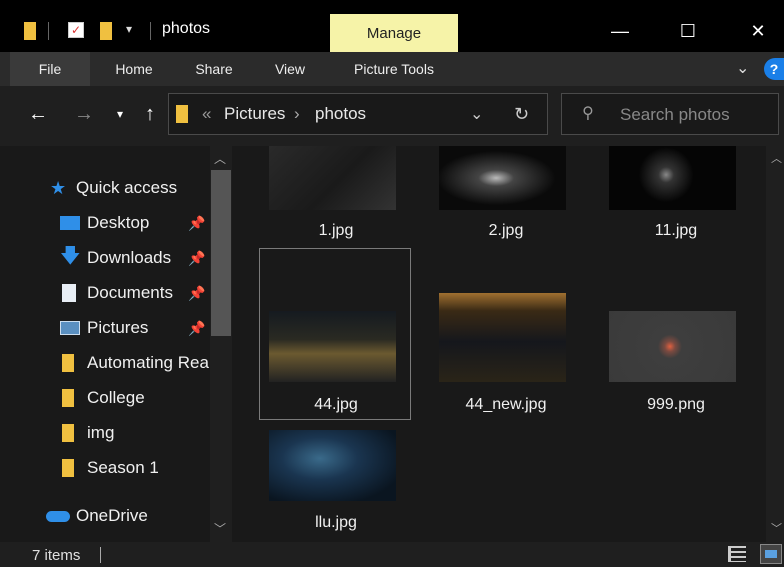  What do you see at coordinates (775, 344) in the screenshot?
I see `content-scrollbar` at bounding box center [775, 344].